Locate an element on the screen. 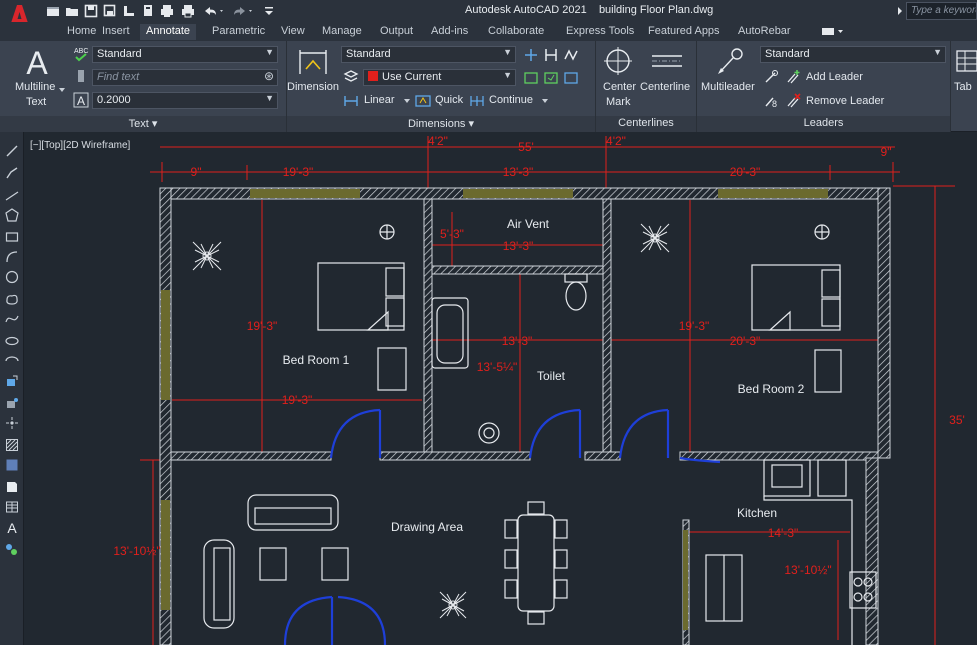 This screenshot has width=977, height=645. tab-collaborate: Collaborate is located at coordinates (516, 32).